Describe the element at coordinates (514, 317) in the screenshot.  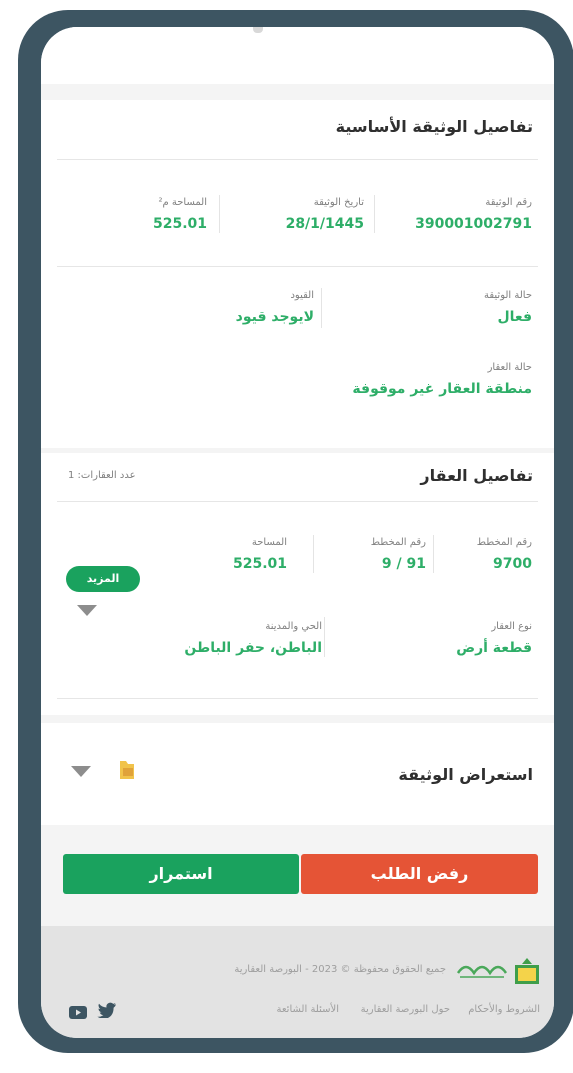
I see `deed-status-value: فعال` at that location.